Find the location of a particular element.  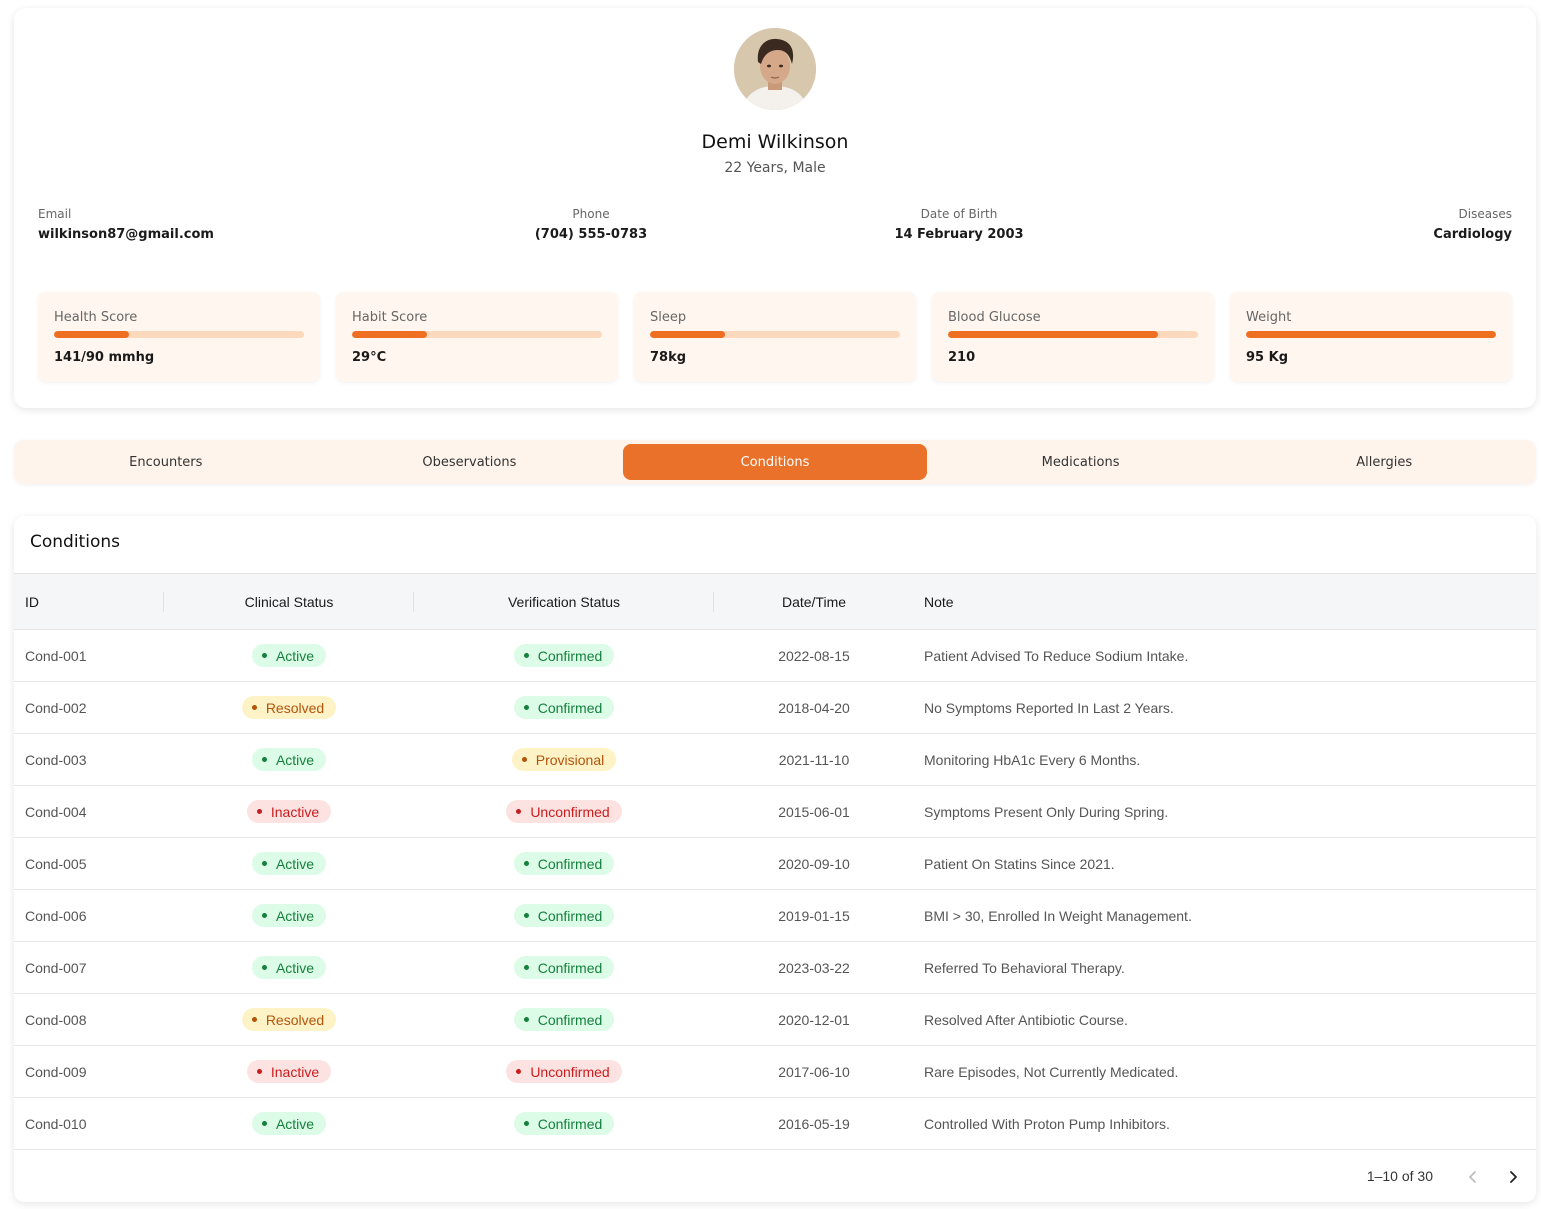

tab-encounters: Encounters is located at coordinates (166, 462).